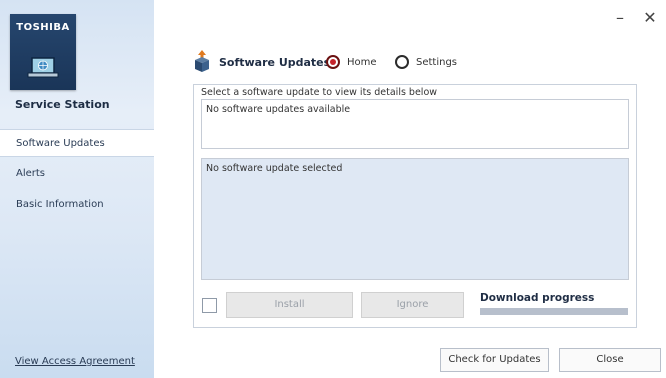 The width and height of the screenshot is (666, 378). What do you see at coordinates (412, 305) in the screenshot?
I see `ignore-button: Ignore` at bounding box center [412, 305].